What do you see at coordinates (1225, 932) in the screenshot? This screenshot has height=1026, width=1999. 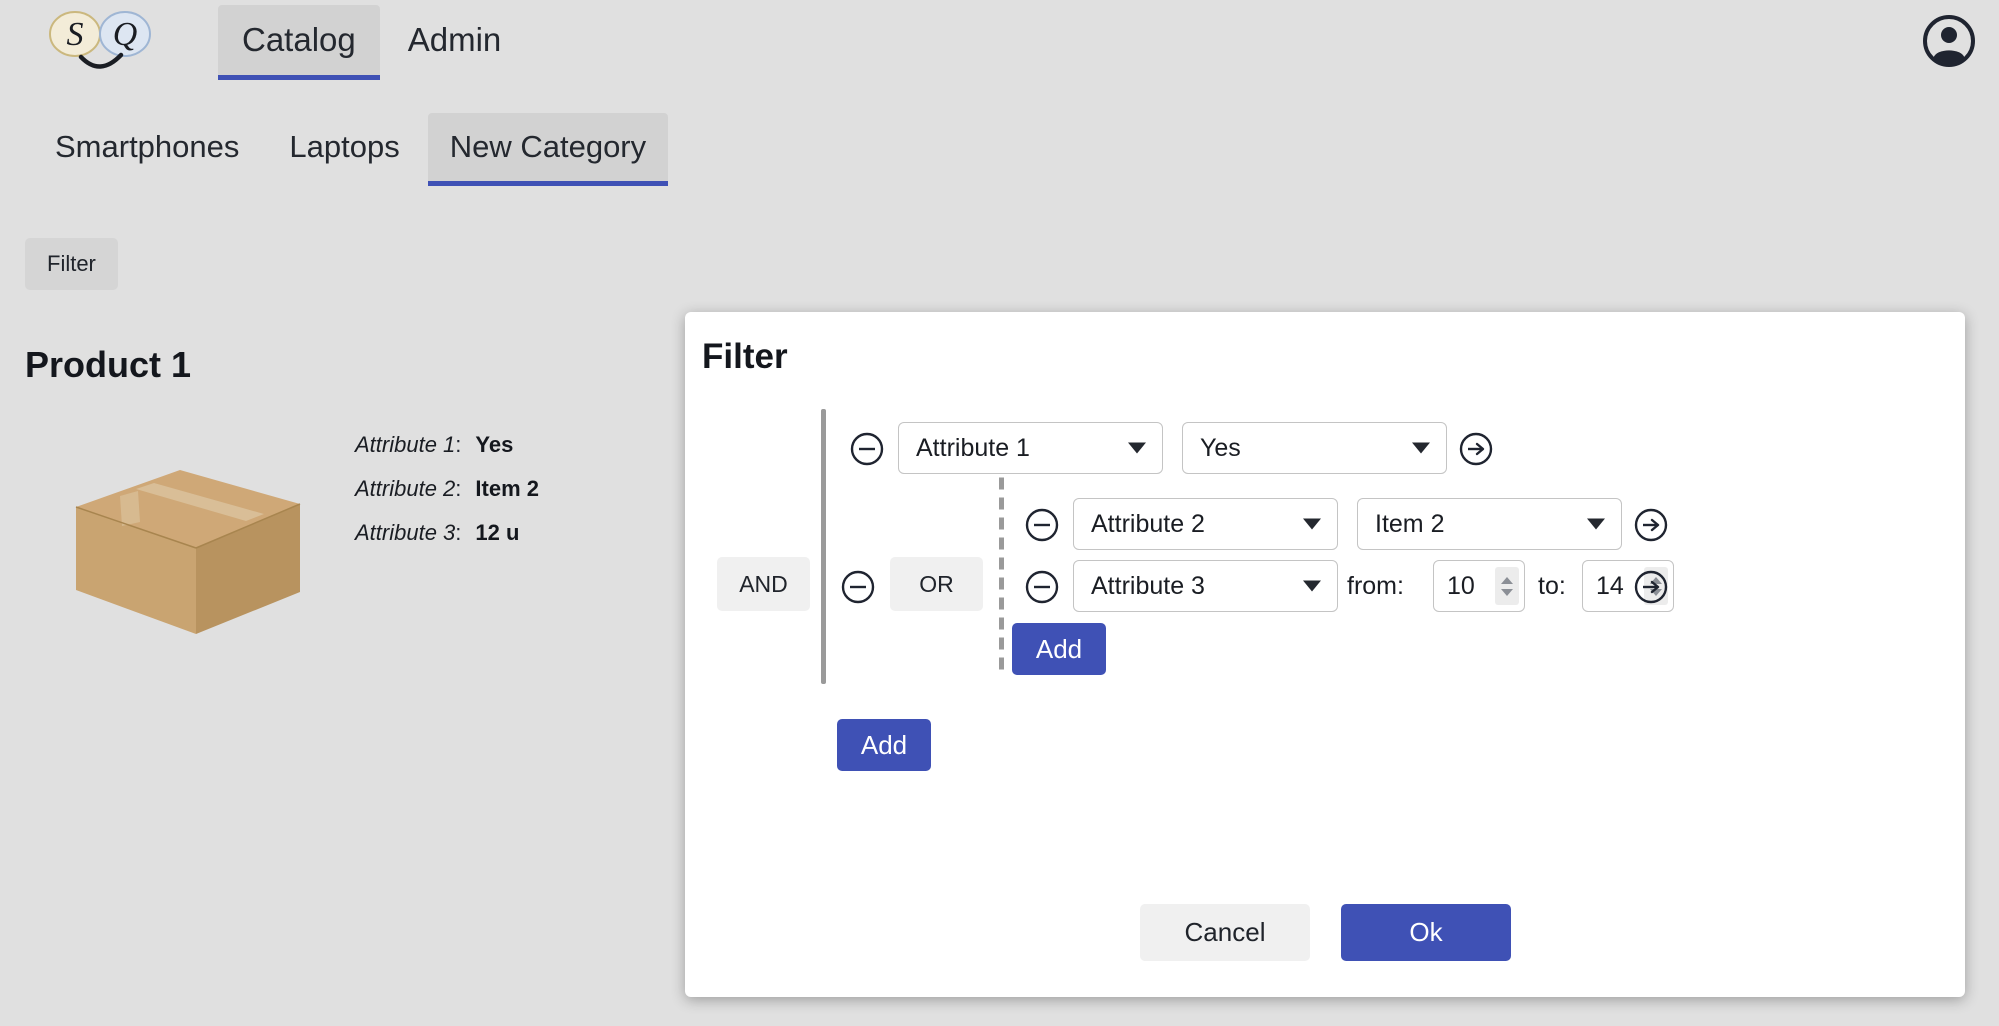 I see `cancel-button: Cancel` at bounding box center [1225, 932].